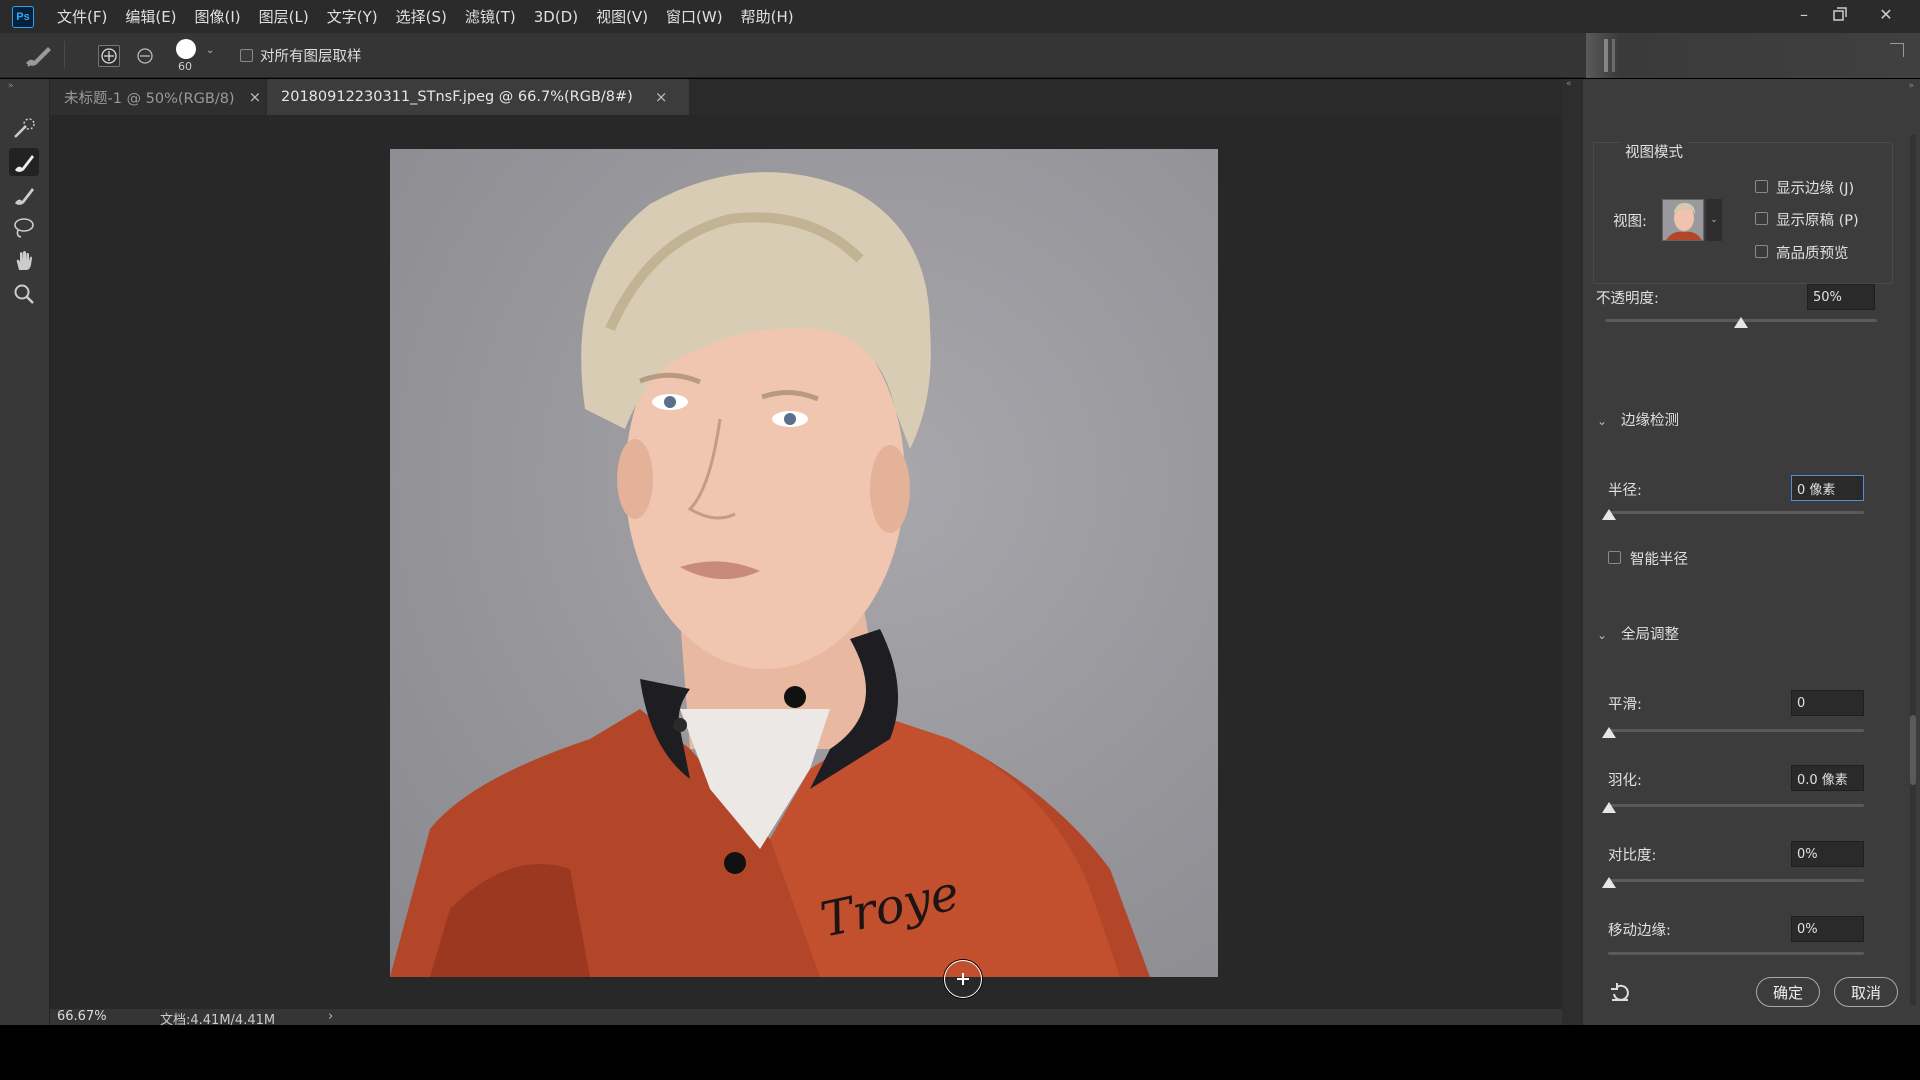 This screenshot has width=1920, height=1080. Describe the element at coordinates (556, 17) in the screenshot. I see `menu-3d: 3D(D)` at that location.